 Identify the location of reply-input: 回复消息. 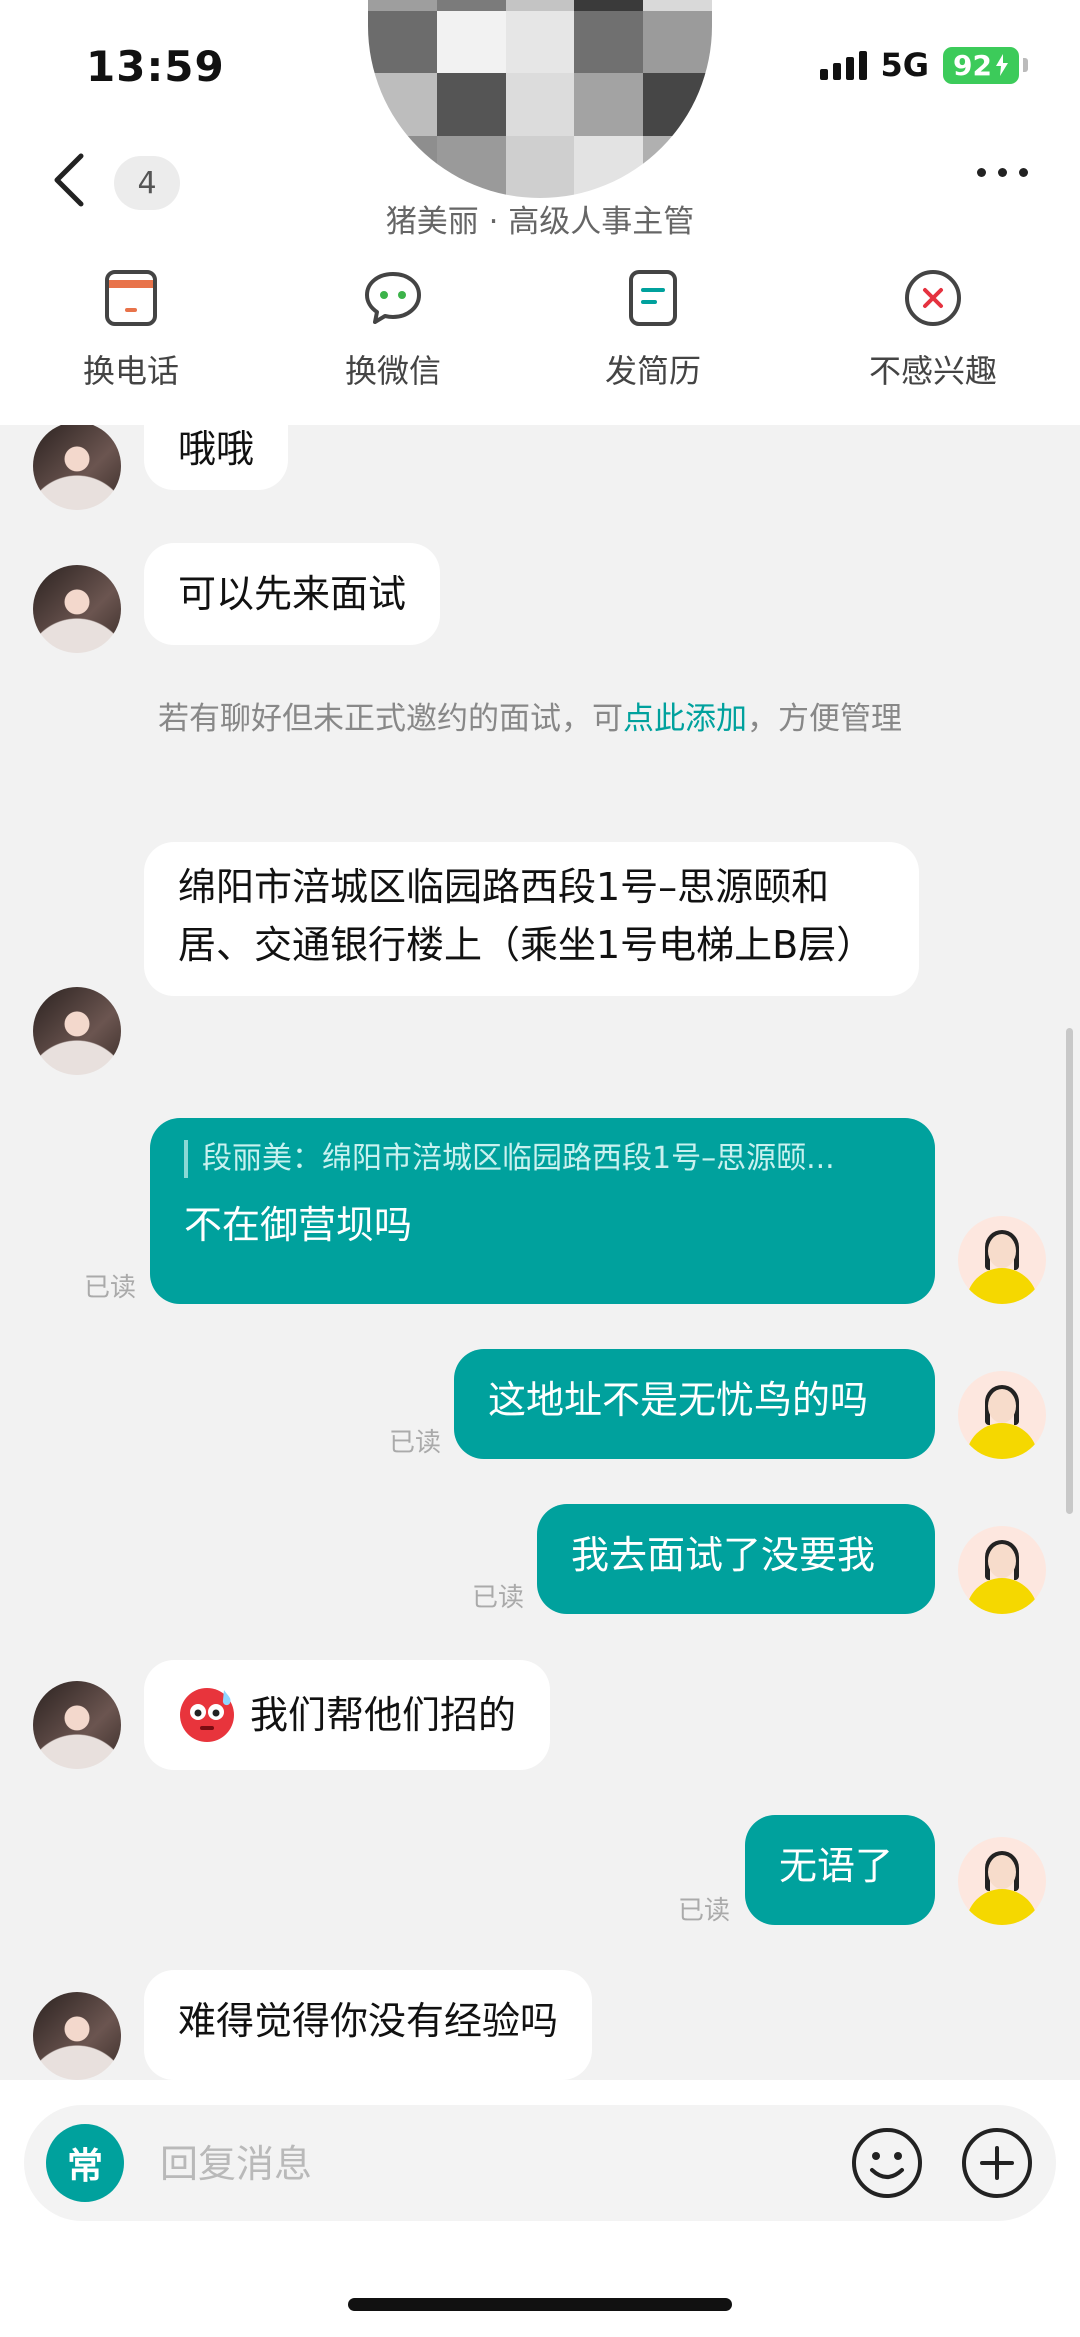
(236, 2160).